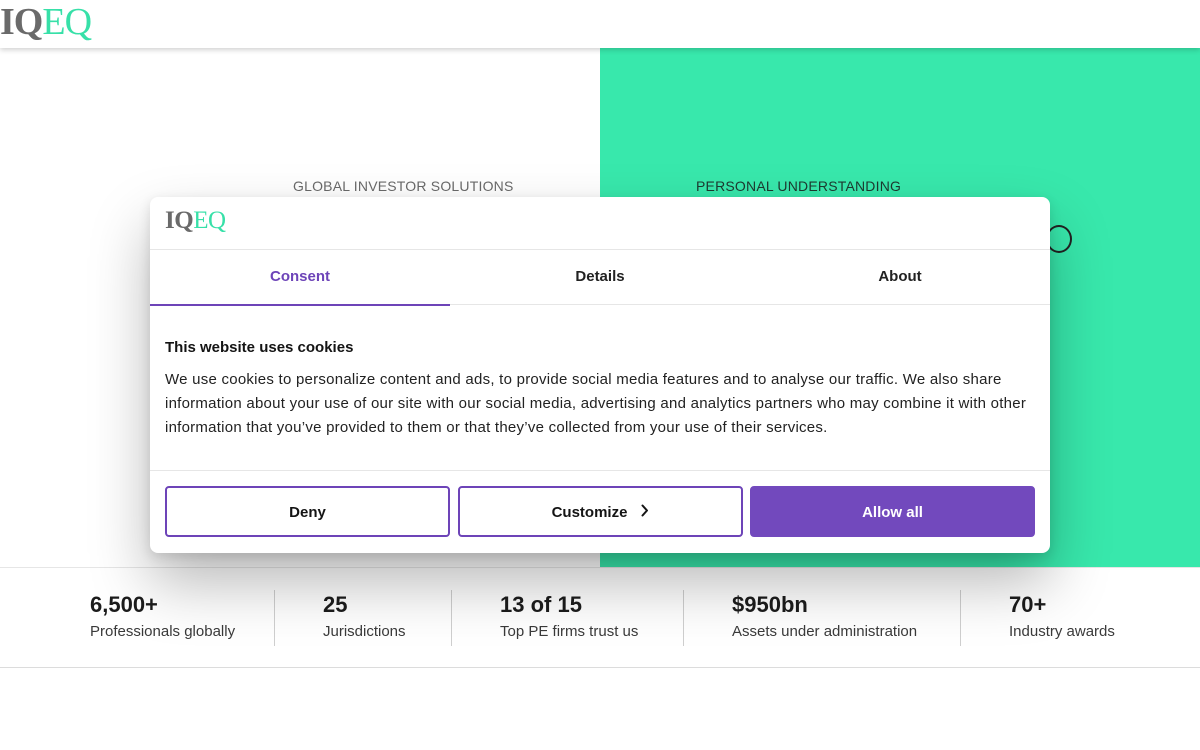  Describe the element at coordinates (600, 470) in the screenshot. I see `divider` at that location.